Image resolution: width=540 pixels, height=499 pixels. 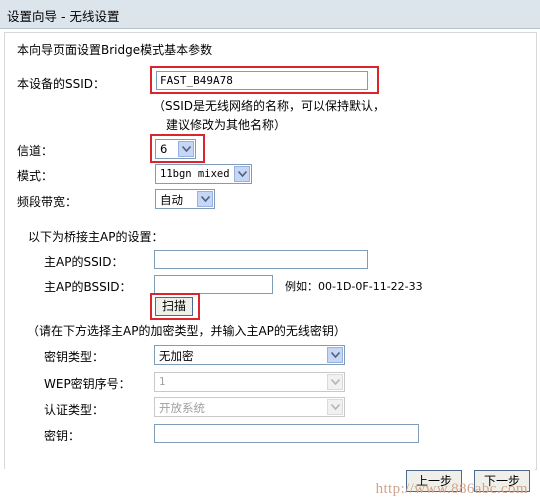 What do you see at coordinates (47, 202) in the screenshot?
I see `bandwidth-label: 频段带宽：` at bounding box center [47, 202].